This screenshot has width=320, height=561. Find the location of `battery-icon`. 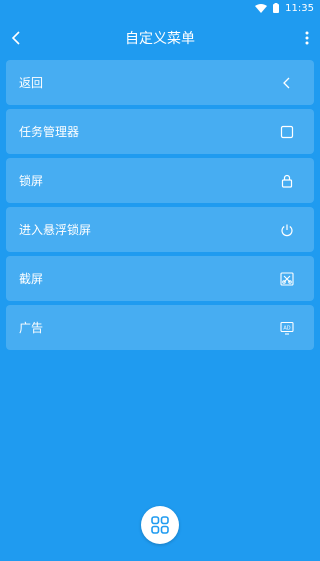

battery-icon is located at coordinates (276, 8).